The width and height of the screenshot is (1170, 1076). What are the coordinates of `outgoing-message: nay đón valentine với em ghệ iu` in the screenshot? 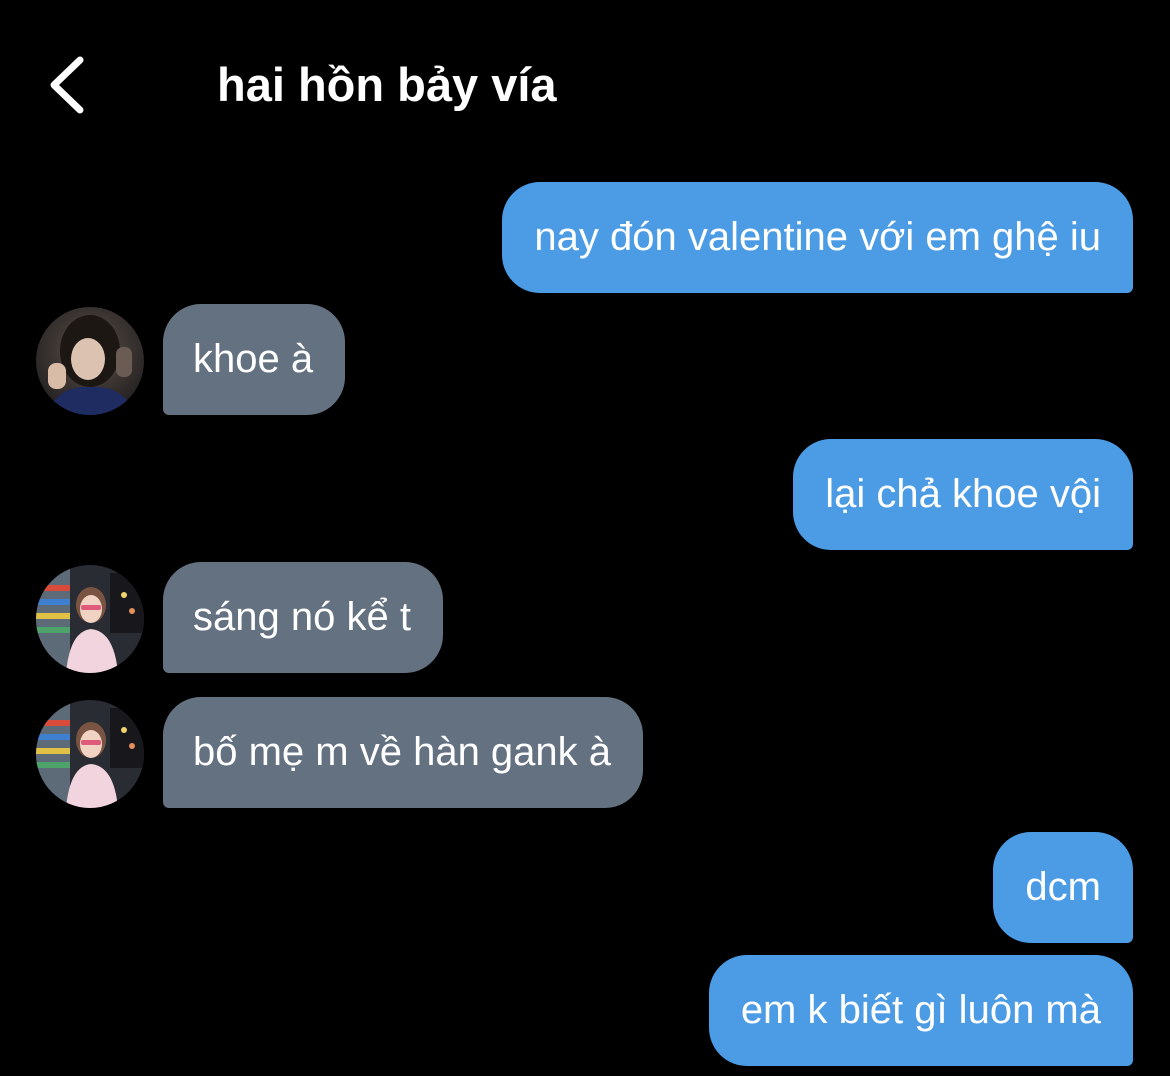 It's located at (817, 237).